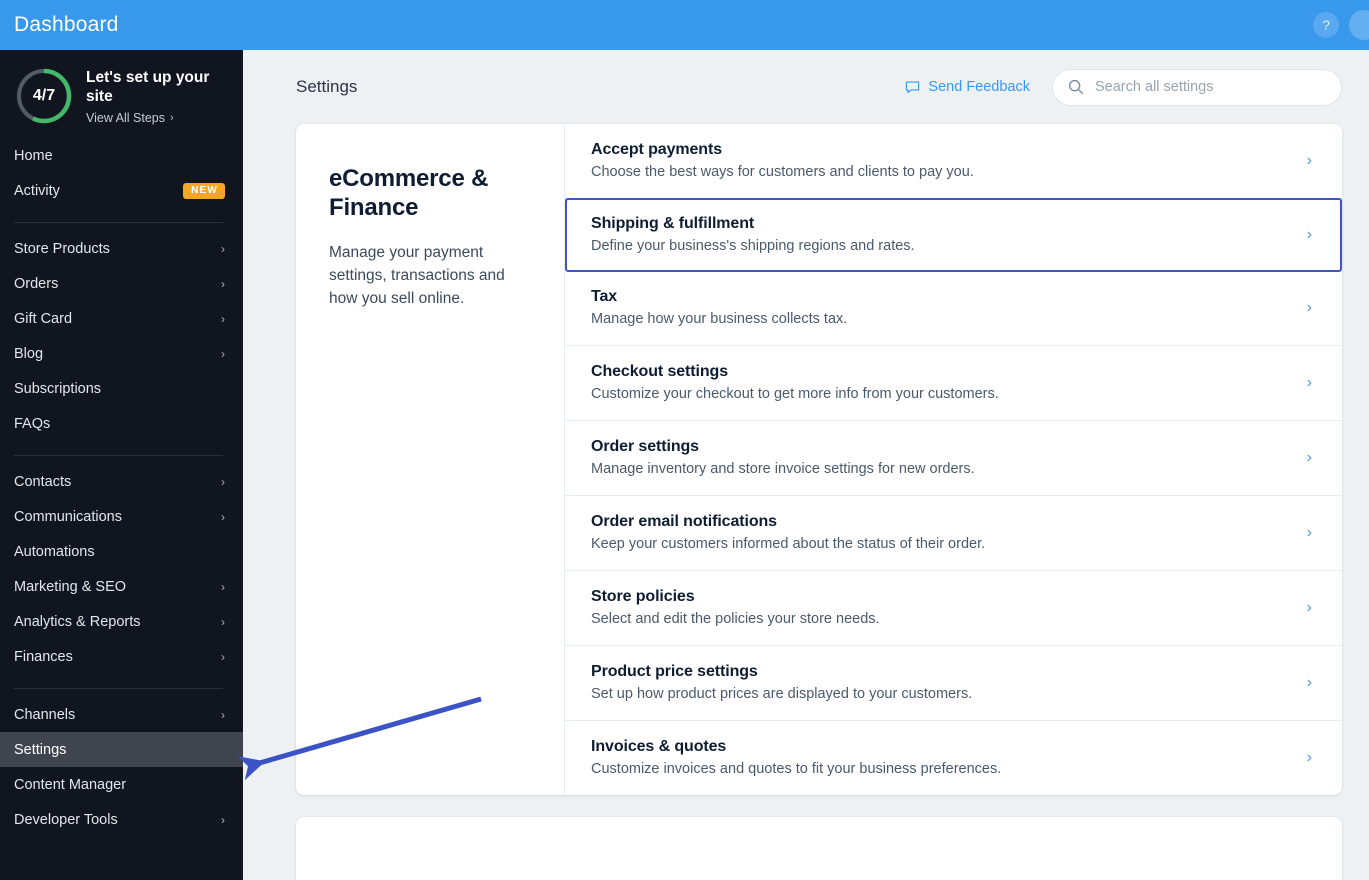 The image size is (1369, 880). What do you see at coordinates (77, 621) in the screenshot?
I see `sidebar-item-label: Analytics & Reports` at bounding box center [77, 621].